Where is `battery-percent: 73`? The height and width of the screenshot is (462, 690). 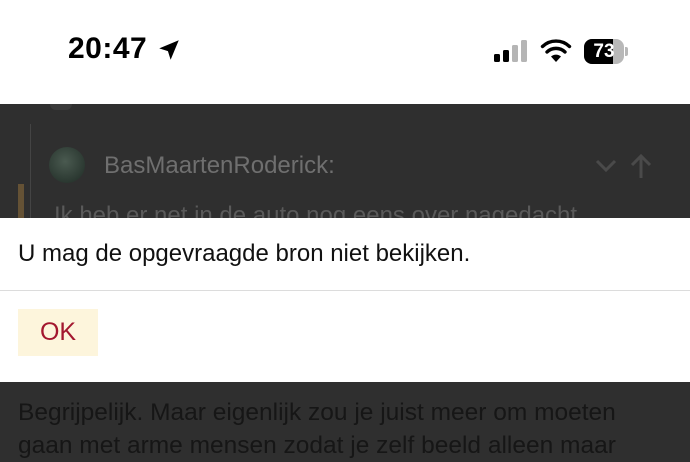
battery-percent: 73 is located at coordinates (604, 51).